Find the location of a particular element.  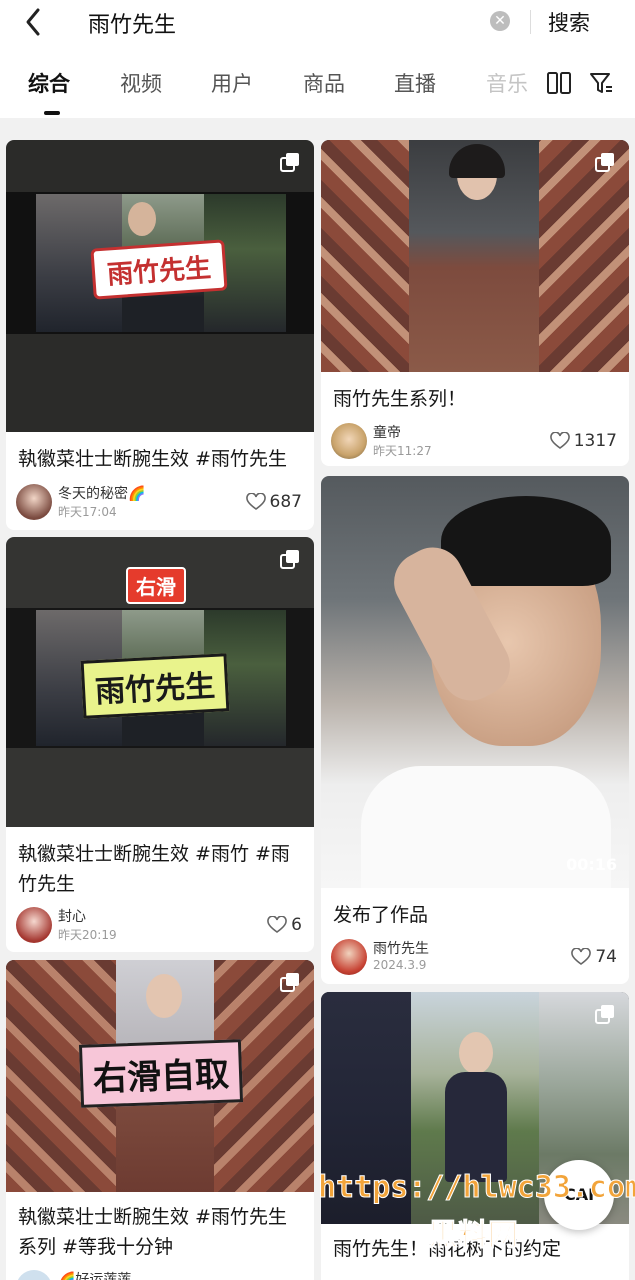

card-title-line: 竹先生 is located at coordinates (47, 884).